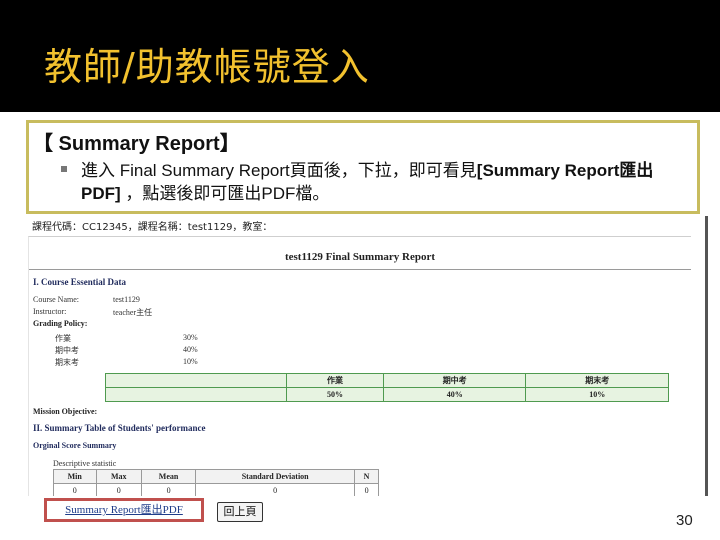 Image resolution: width=720 pixels, height=540 pixels. Describe the element at coordinates (335, 380) in the screenshot. I see `table-header-cell: 作業` at that location.